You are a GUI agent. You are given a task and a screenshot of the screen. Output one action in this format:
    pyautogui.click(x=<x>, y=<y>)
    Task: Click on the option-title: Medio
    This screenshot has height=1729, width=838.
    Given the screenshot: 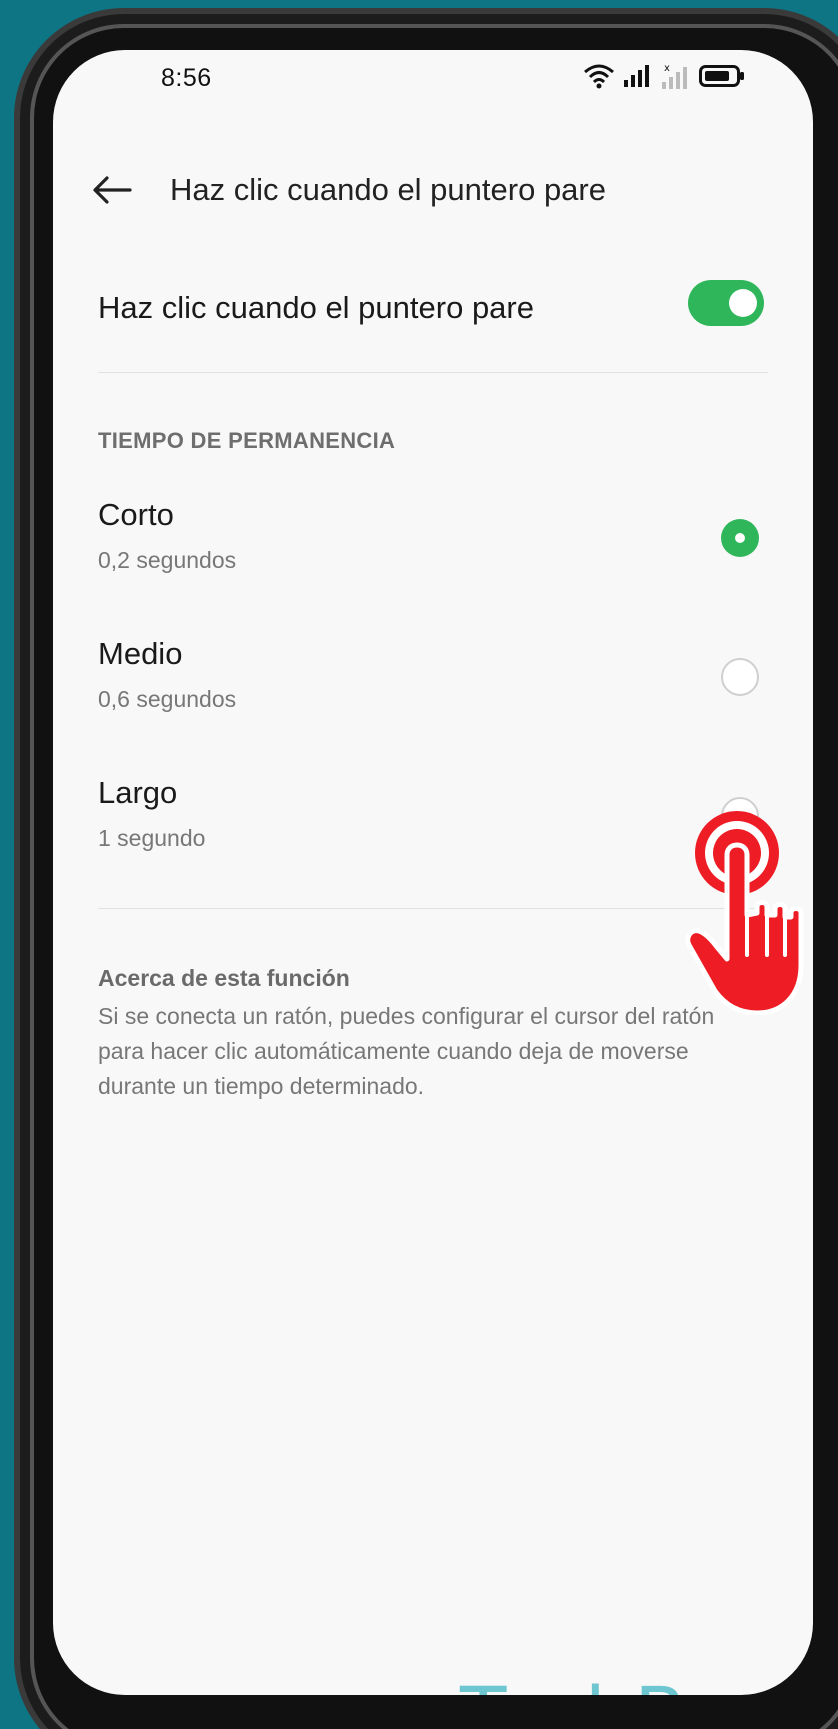 What is the action you would take?
    pyautogui.click(x=140, y=653)
    